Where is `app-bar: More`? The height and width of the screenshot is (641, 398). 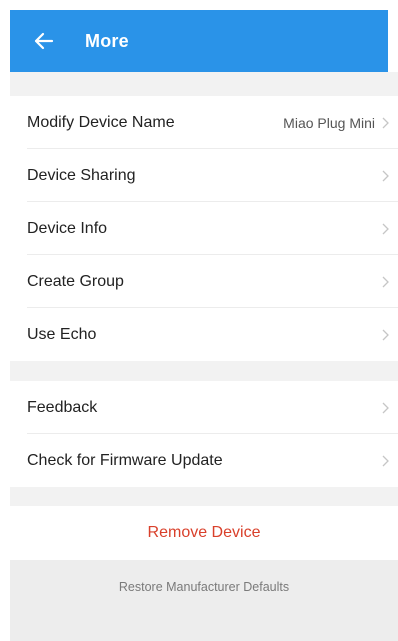 app-bar: More is located at coordinates (199, 41).